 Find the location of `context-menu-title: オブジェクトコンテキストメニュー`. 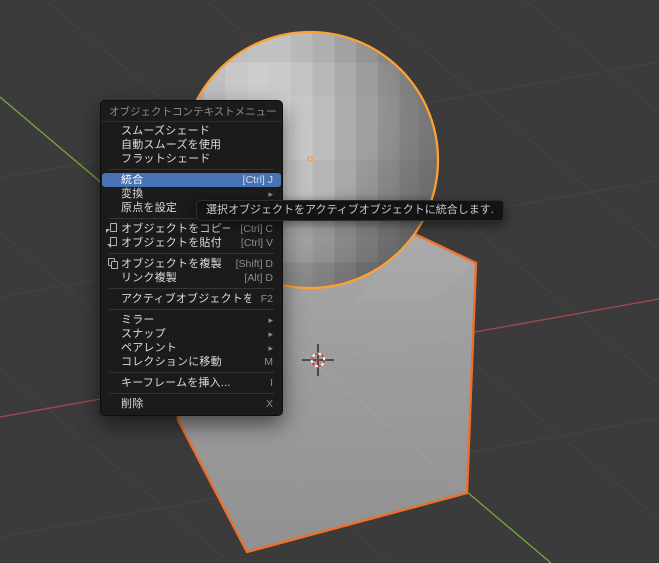

context-menu-title: オブジェクトコンテキストメニュー is located at coordinates (193, 112).